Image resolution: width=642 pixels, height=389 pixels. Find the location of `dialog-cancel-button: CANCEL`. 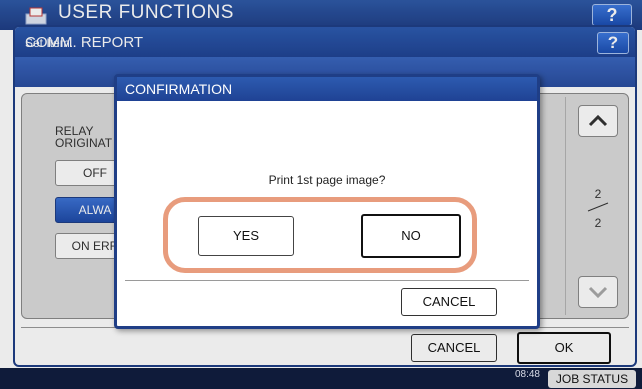

dialog-cancel-button: CANCEL is located at coordinates (449, 302).